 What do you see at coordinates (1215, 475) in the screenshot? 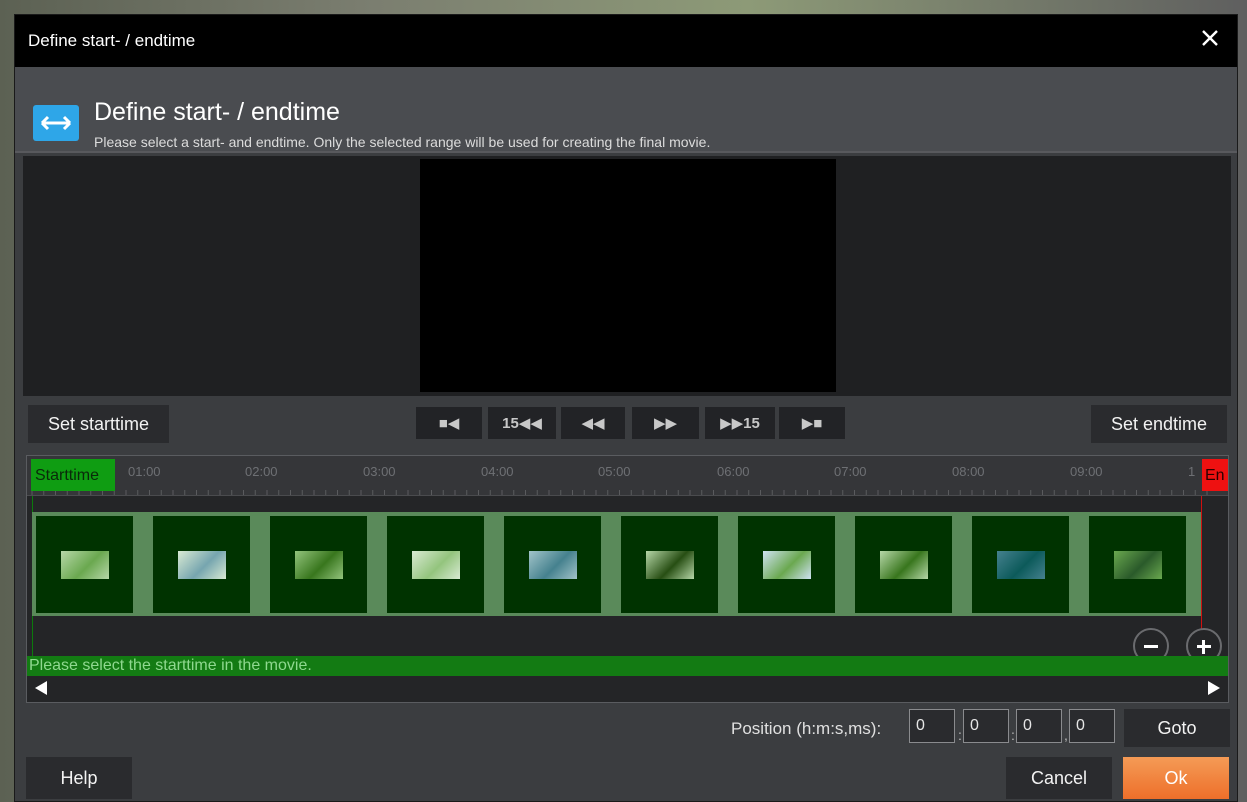
I see `endtime-marker: En` at bounding box center [1215, 475].